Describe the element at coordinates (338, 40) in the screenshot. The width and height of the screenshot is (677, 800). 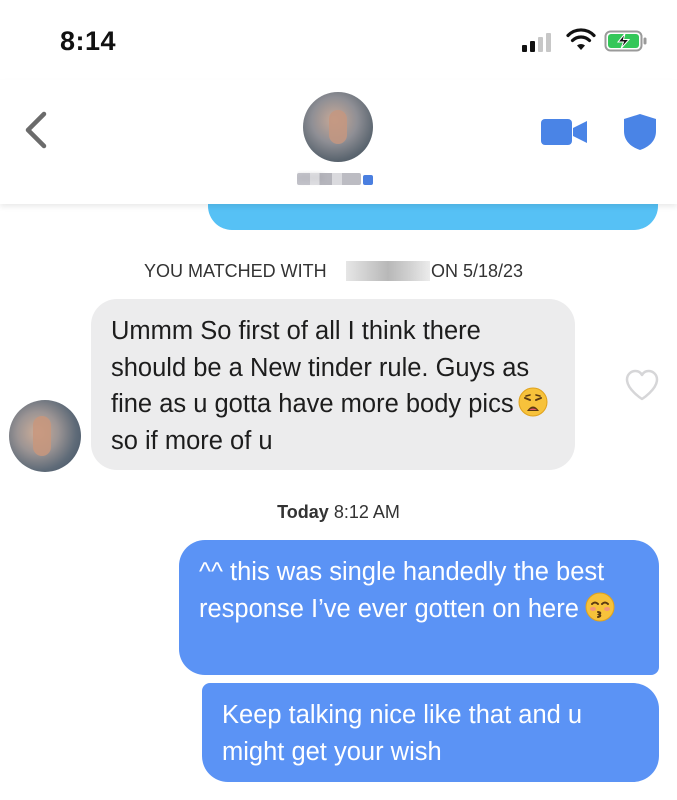
I see `status-bar: 8:14` at that location.